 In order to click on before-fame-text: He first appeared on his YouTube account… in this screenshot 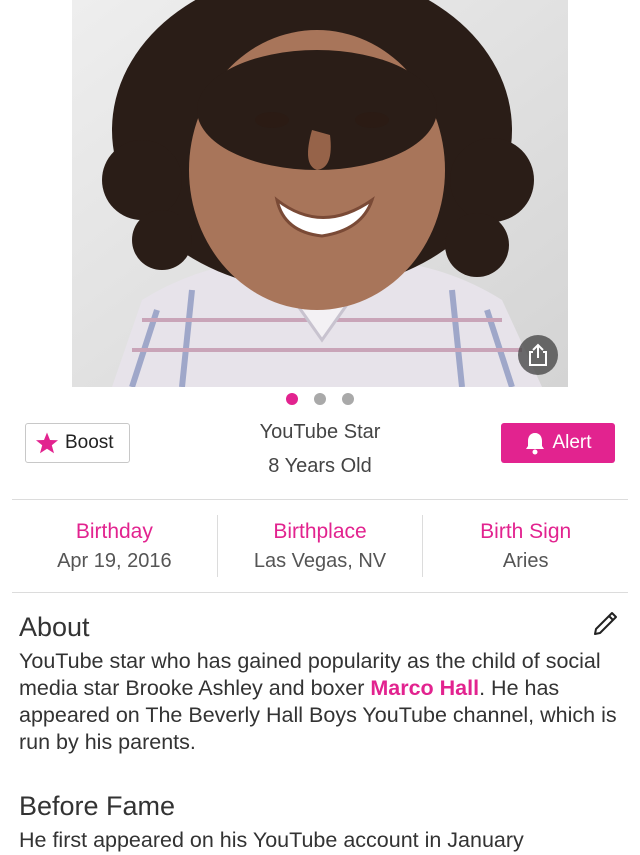, I will do `click(271, 840)`.